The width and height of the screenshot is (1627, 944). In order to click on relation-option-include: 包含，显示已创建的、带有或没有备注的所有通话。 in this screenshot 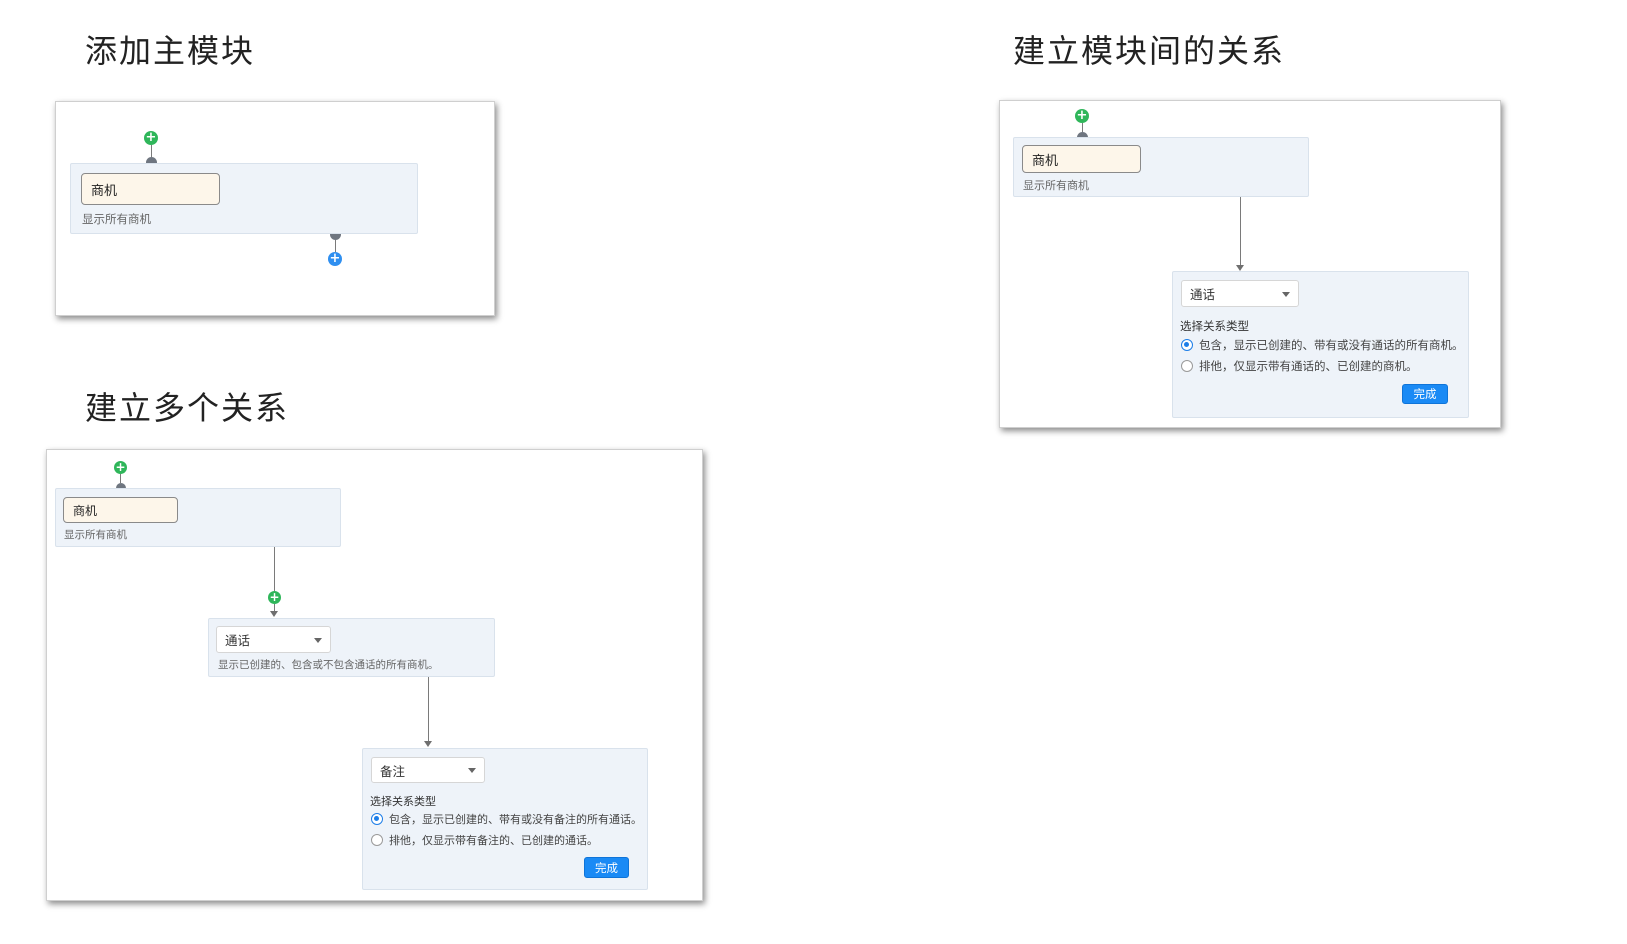, I will do `click(506, 819)`.